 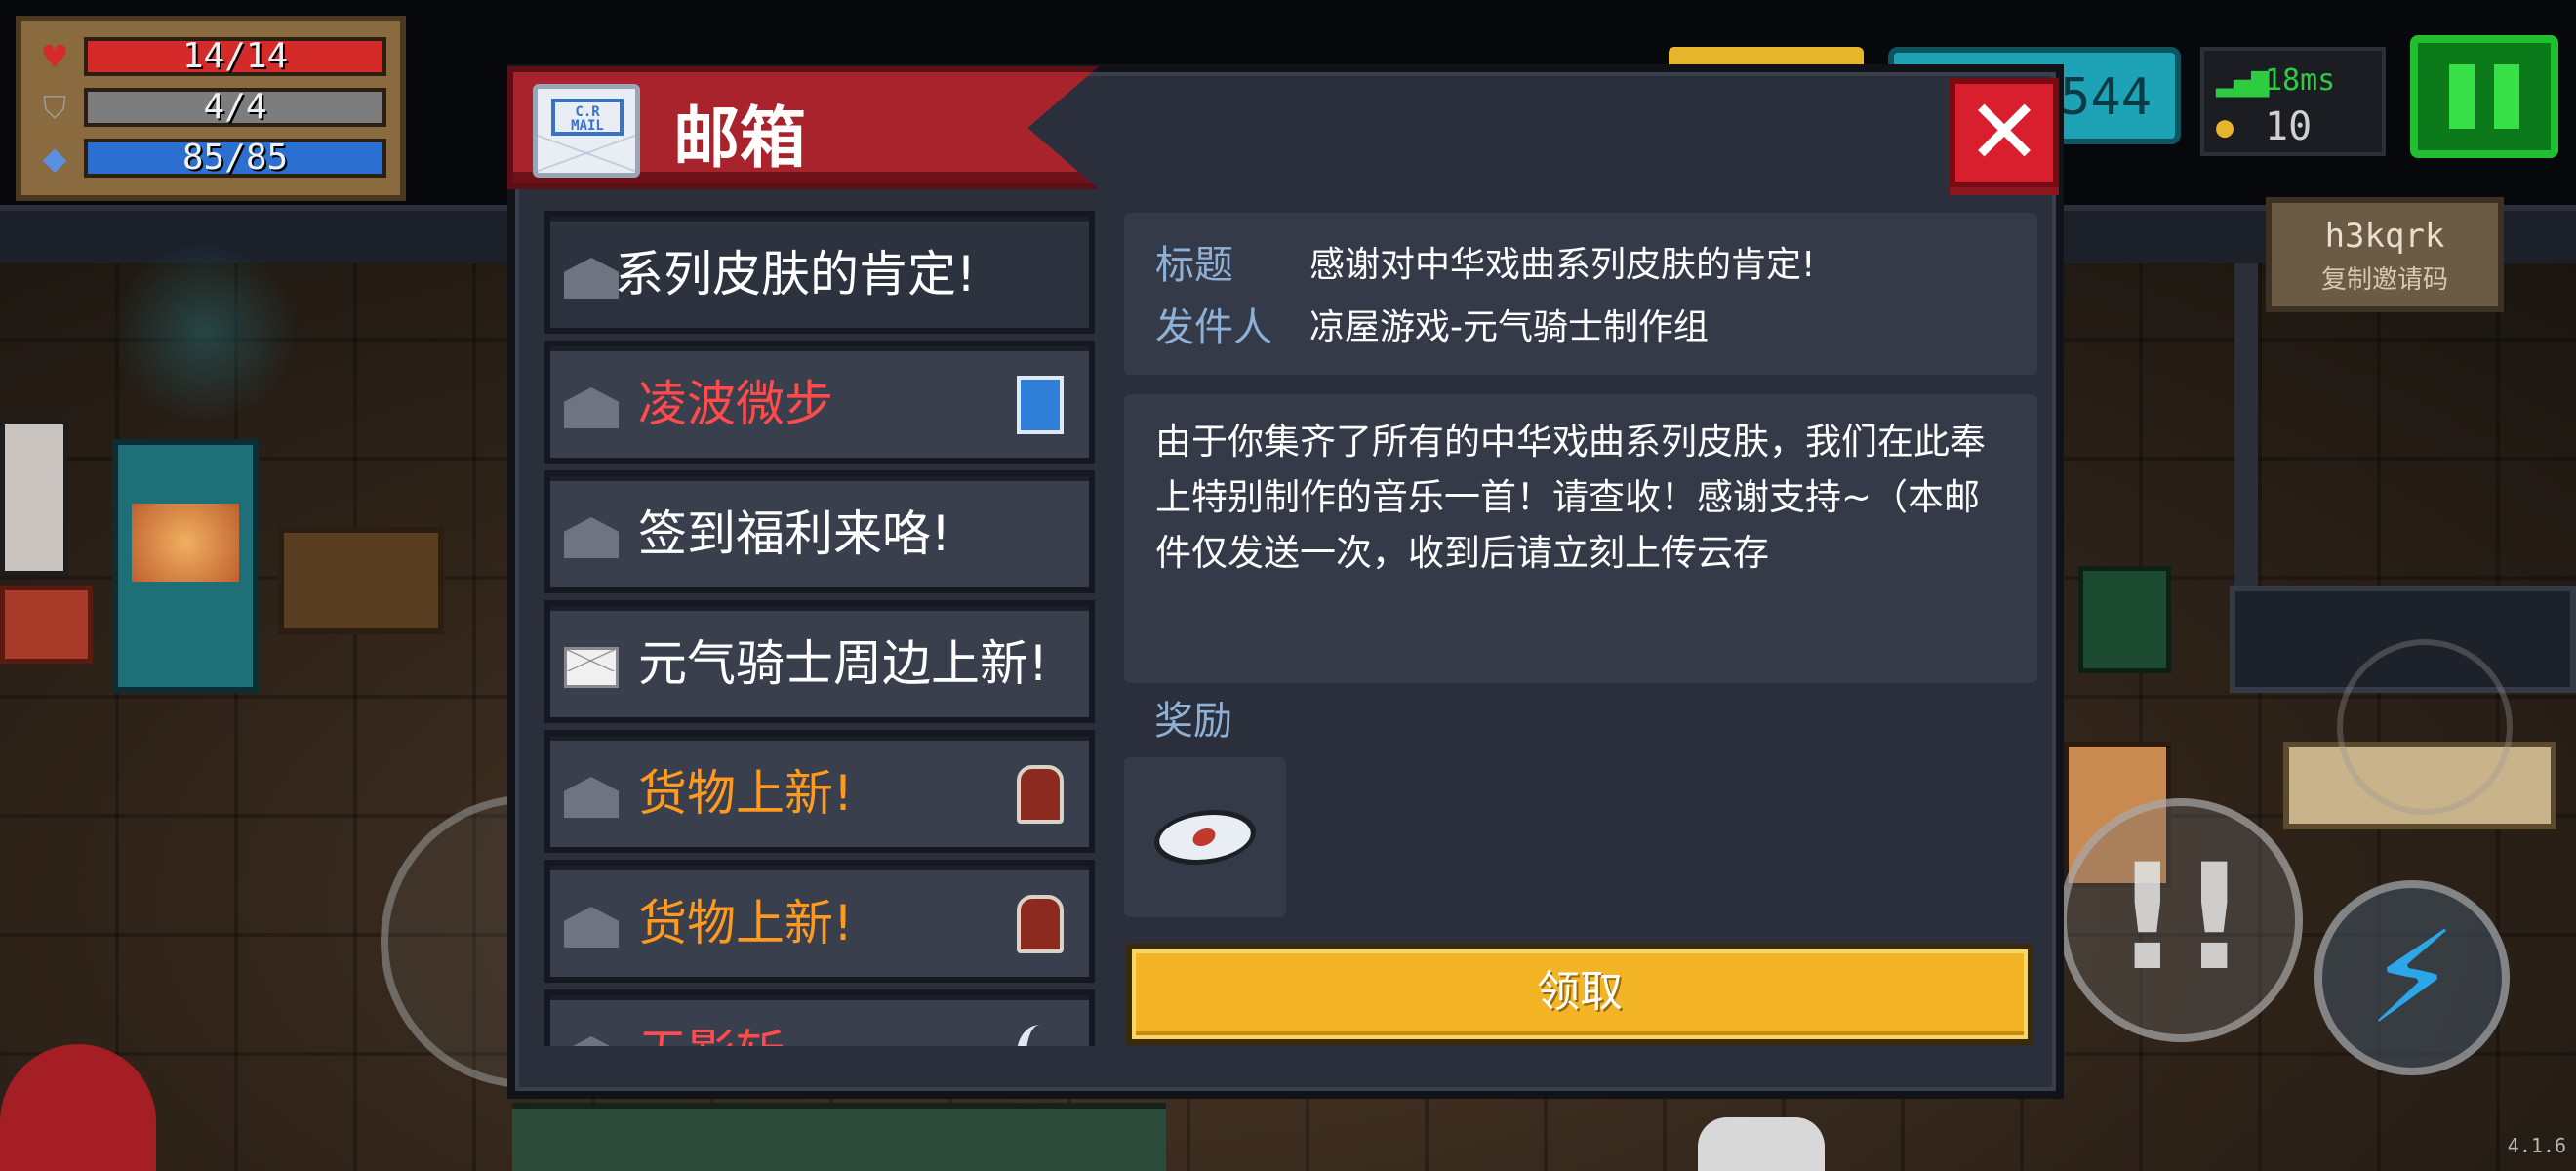 I want to click on version-label: 4.1.6, so click(x=2536, y=1145).